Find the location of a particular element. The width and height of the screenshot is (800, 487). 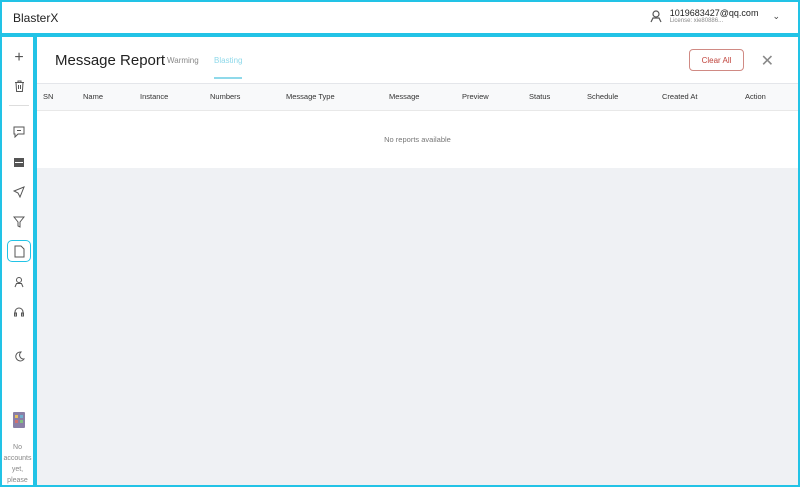

chevron-down-icon: ⌄ is located at coordinates (776, 16).